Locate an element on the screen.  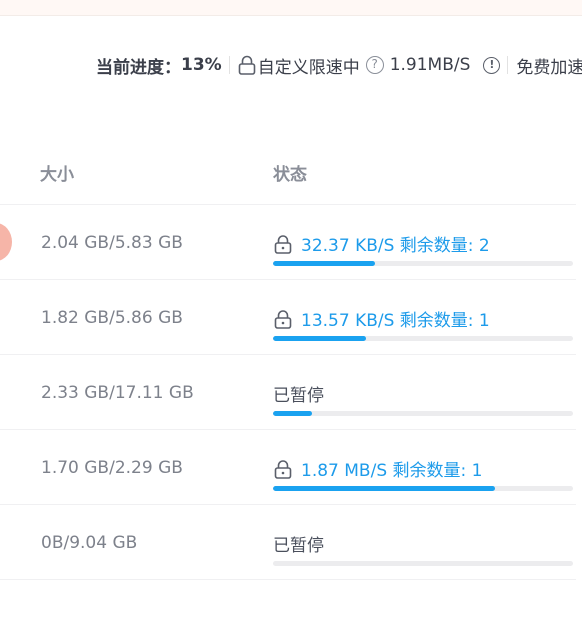
table-row: 2.04 GB/5.83 GB 32.37 KB/S 剩余数量: 2 is located at coordinates (288, 242).